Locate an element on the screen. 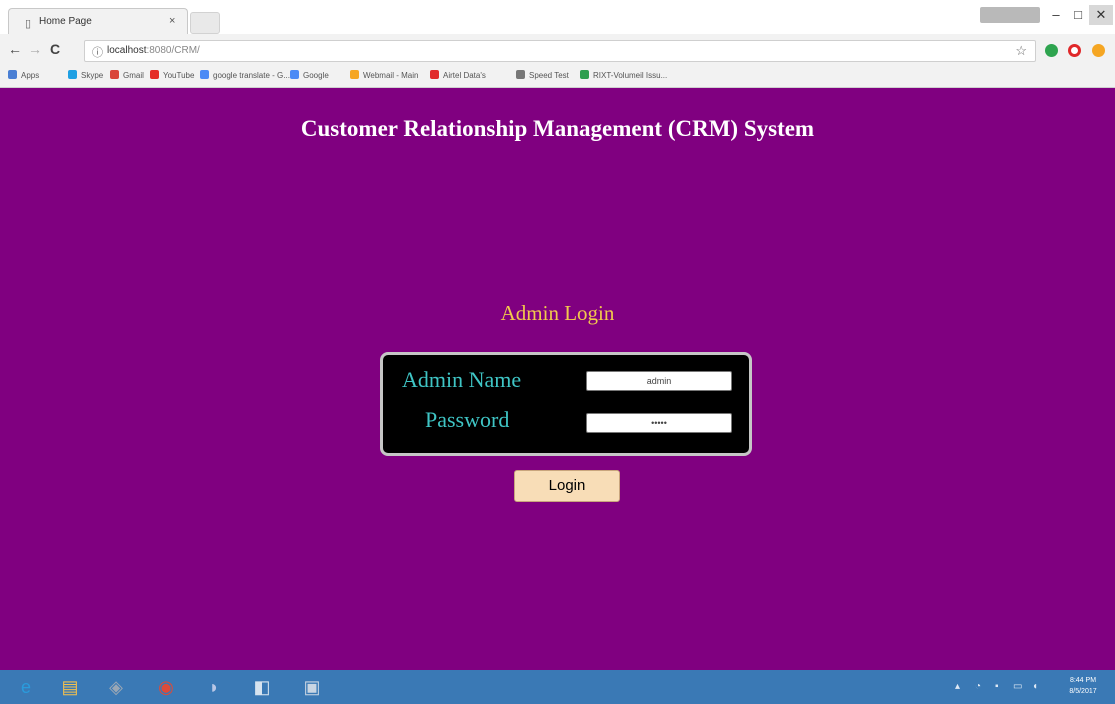 This screenshot has height=704, width=1115. address-bar: ⓘ localhost:8080/CRM/ ☆ is located at coordinates (560, 51).